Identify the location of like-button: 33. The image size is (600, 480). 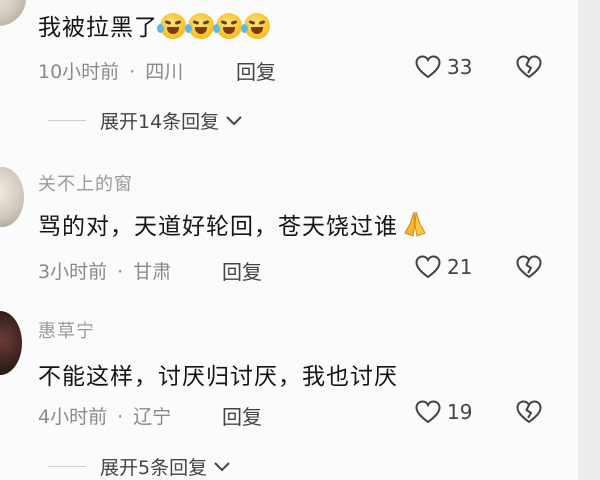
(443, 67).